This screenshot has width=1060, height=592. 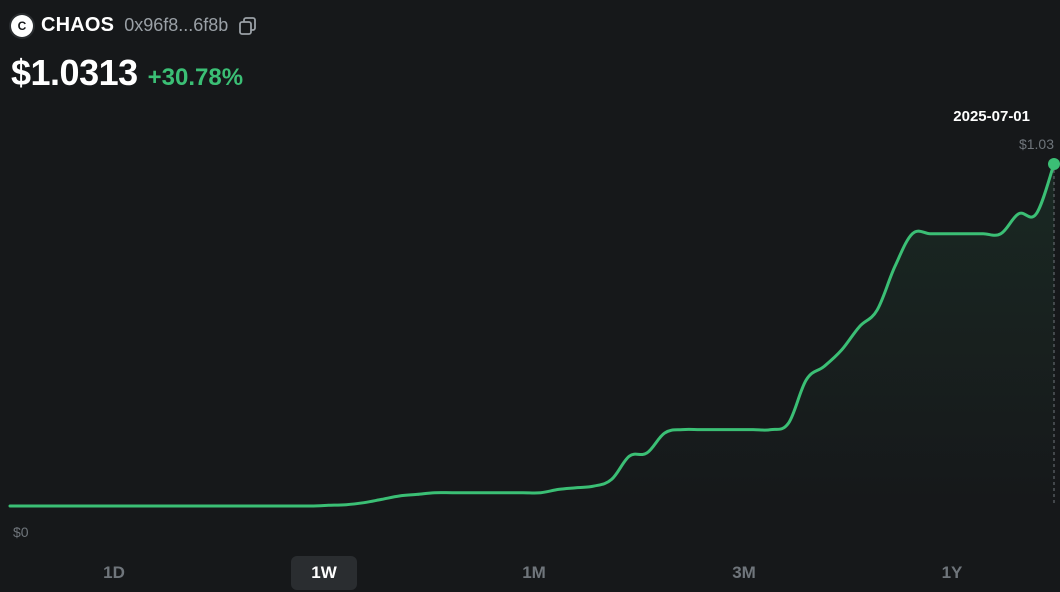 I want to click on hover-date: 2025-07-01, so click(x=991, y=116).